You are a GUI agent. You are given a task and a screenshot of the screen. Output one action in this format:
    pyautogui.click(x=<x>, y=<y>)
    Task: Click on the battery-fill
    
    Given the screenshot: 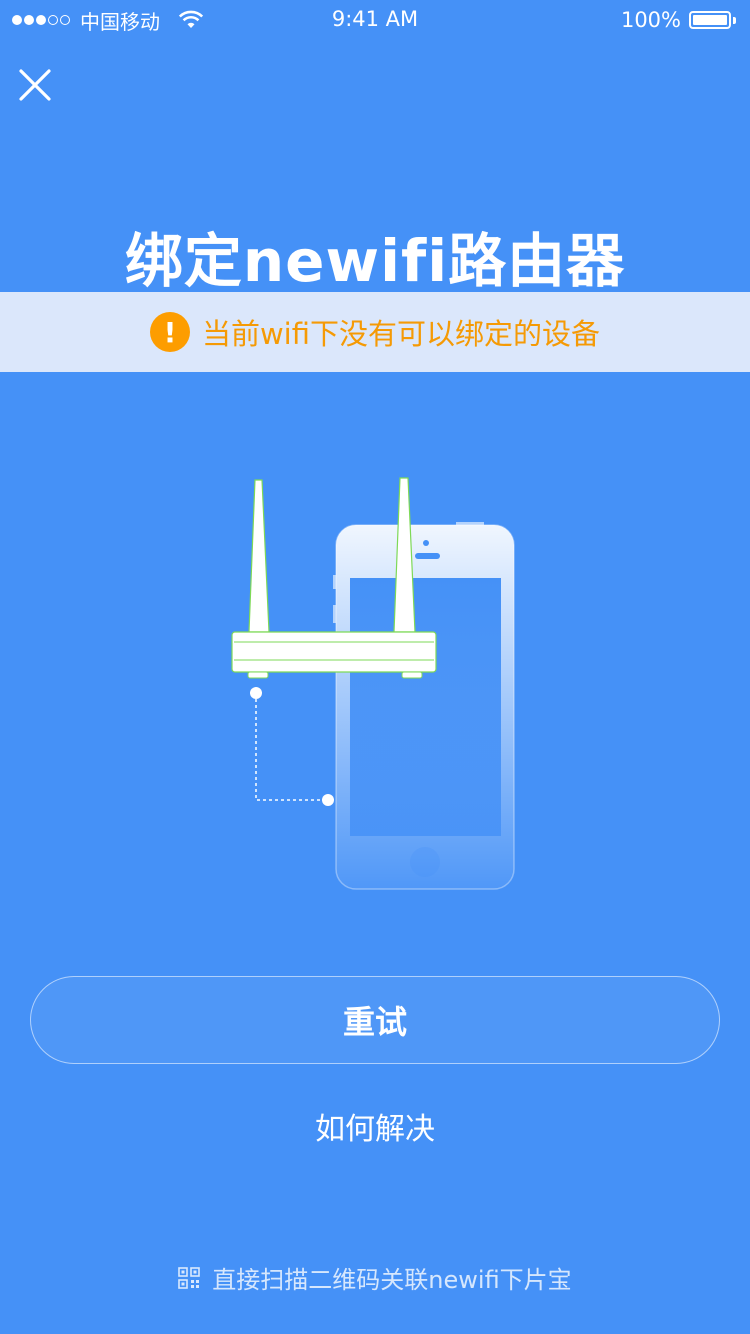 What is the action you would take?
    pyautogui.click(x=710, y=20)
    